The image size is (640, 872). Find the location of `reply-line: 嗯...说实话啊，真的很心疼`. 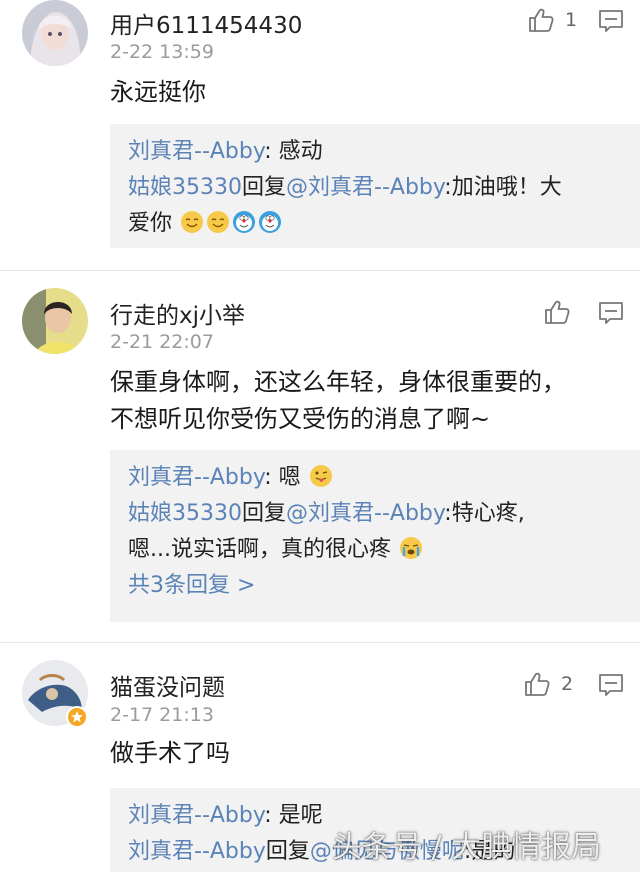

reply-line: 嗯...说实话啊，真的很心疼 is located at coordinates (376, 550).